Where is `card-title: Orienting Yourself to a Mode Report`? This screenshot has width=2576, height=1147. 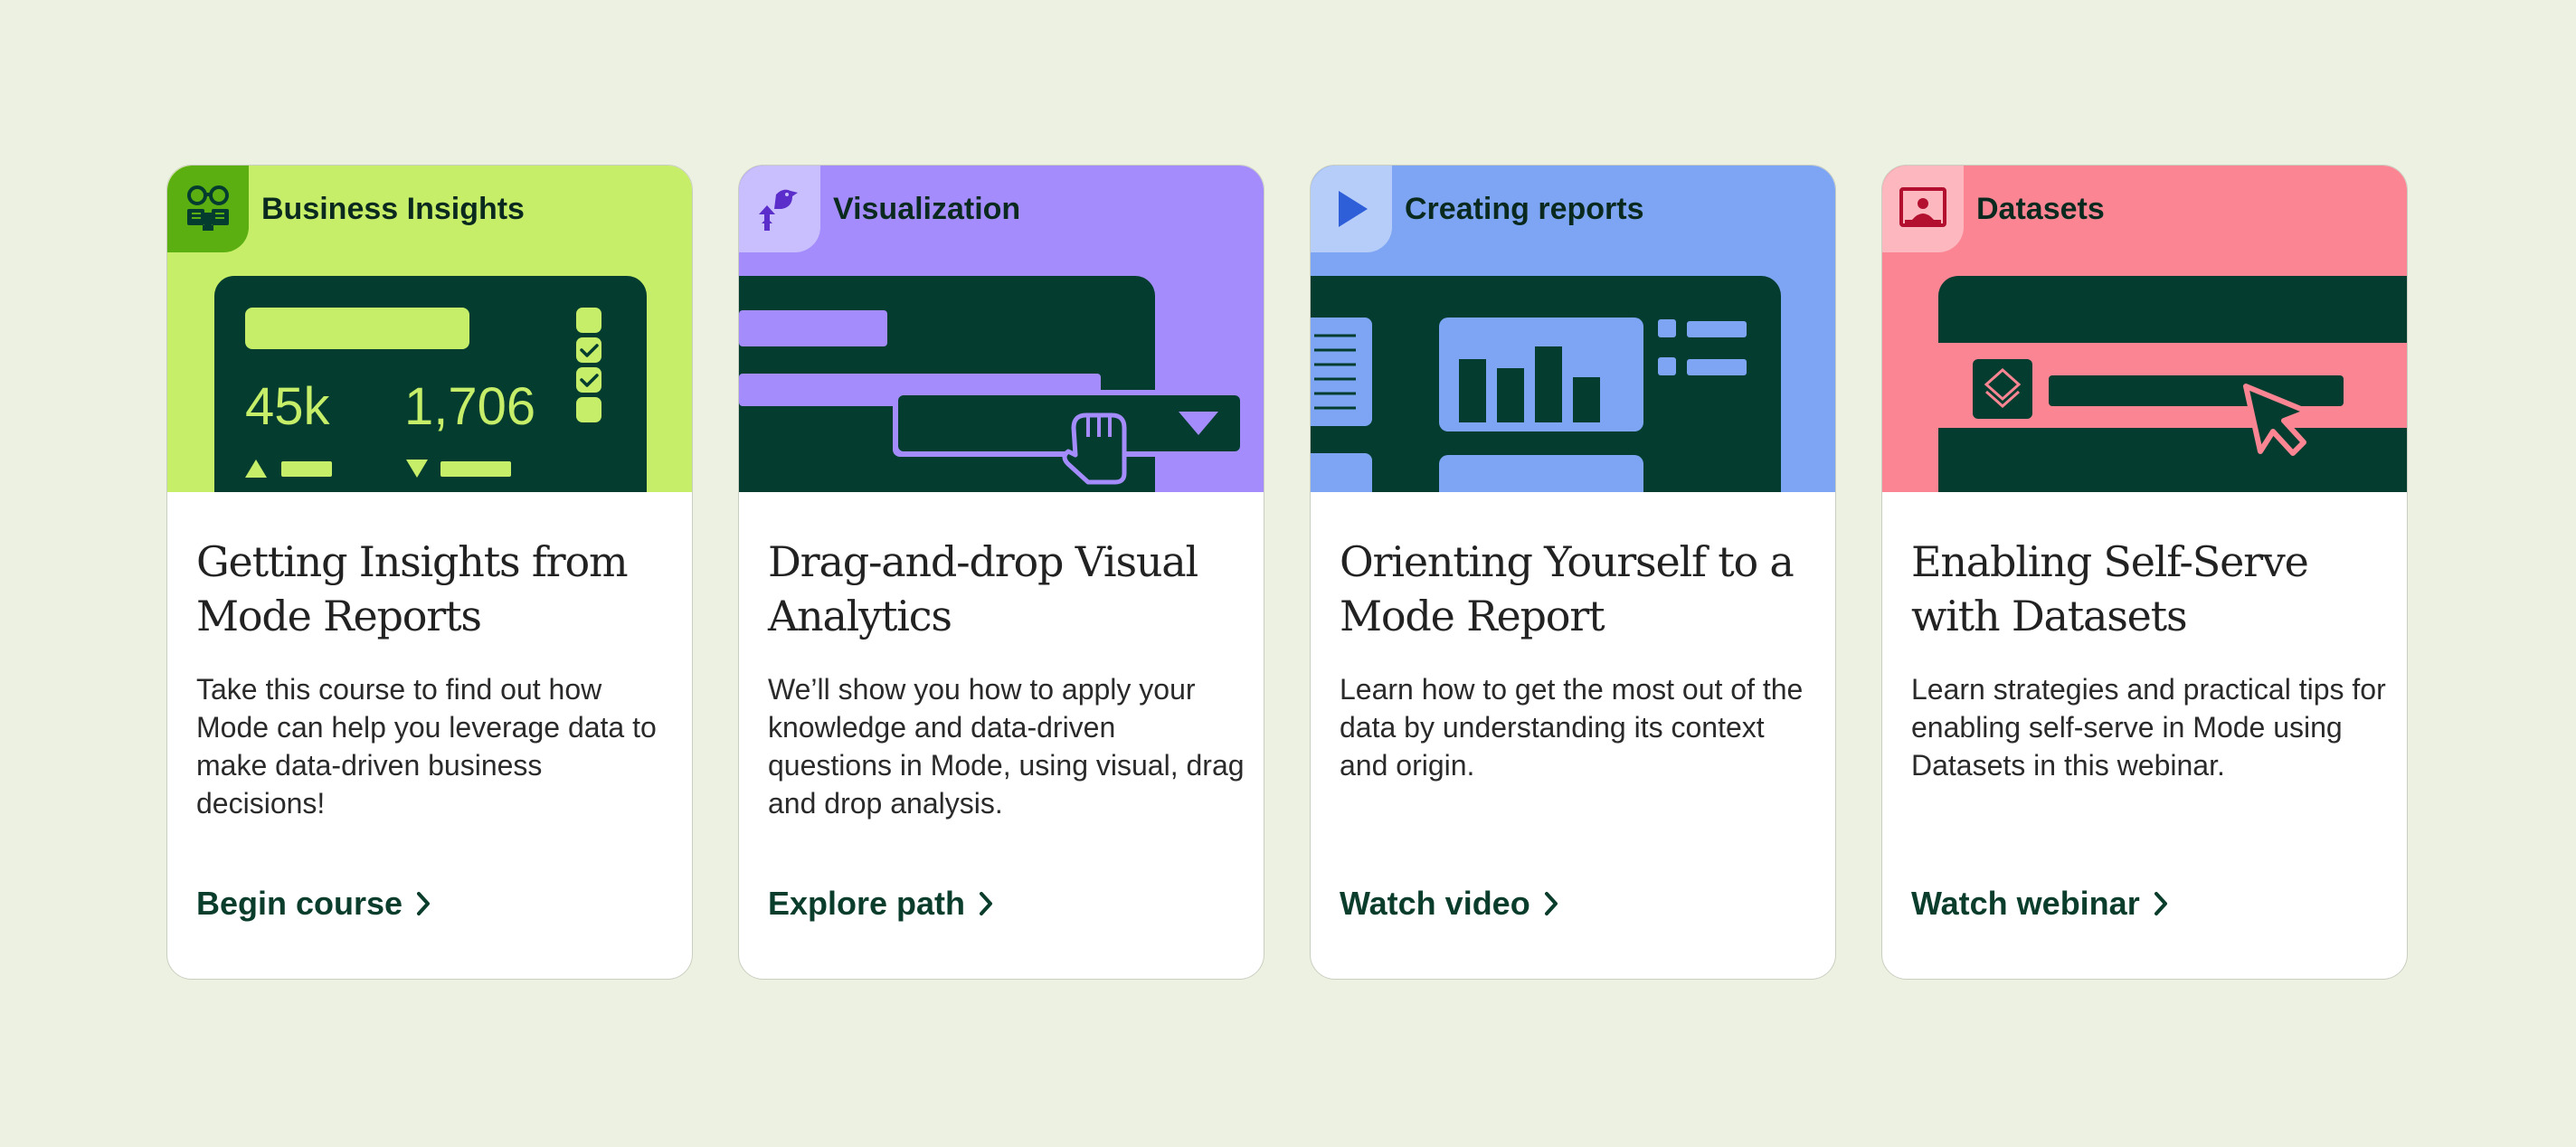
card-title: Orienting Yourself to a Mode Report is located at coordinates (1567, 589).